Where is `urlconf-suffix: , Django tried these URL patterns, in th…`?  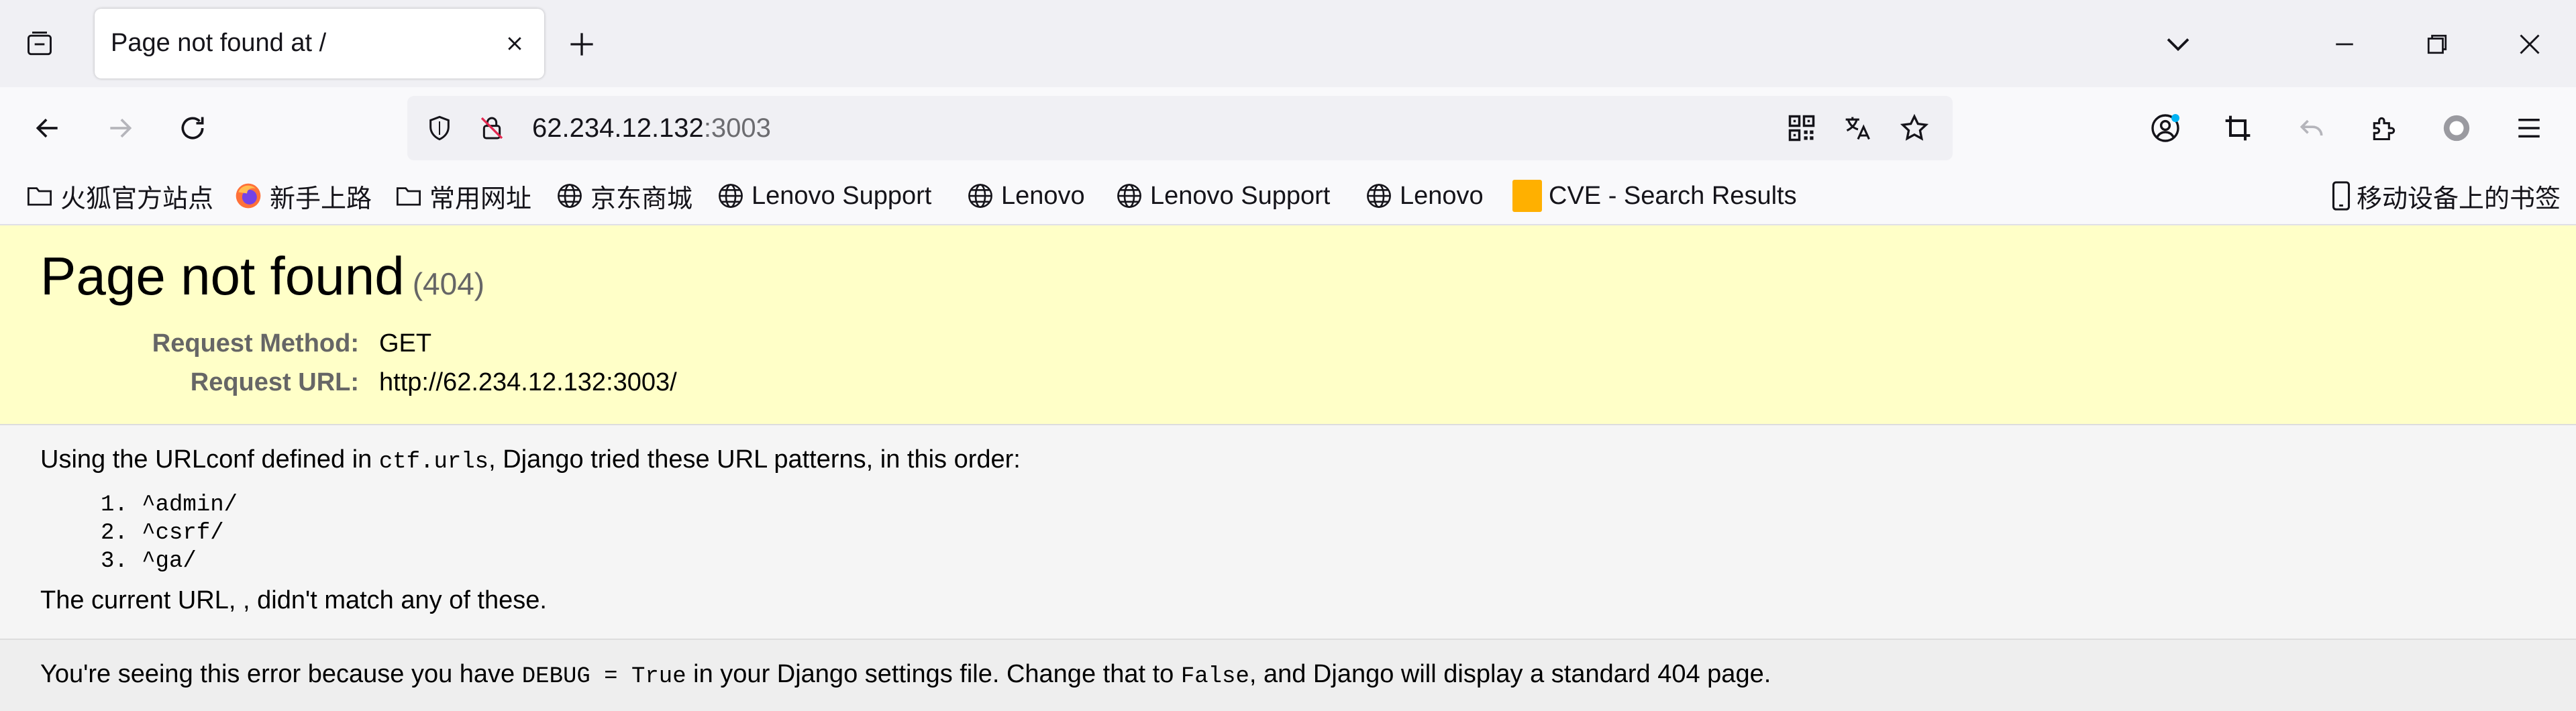 urlconf-suffix: , Django tried these URL patterns, in th… is located at coordinates (754, 459).